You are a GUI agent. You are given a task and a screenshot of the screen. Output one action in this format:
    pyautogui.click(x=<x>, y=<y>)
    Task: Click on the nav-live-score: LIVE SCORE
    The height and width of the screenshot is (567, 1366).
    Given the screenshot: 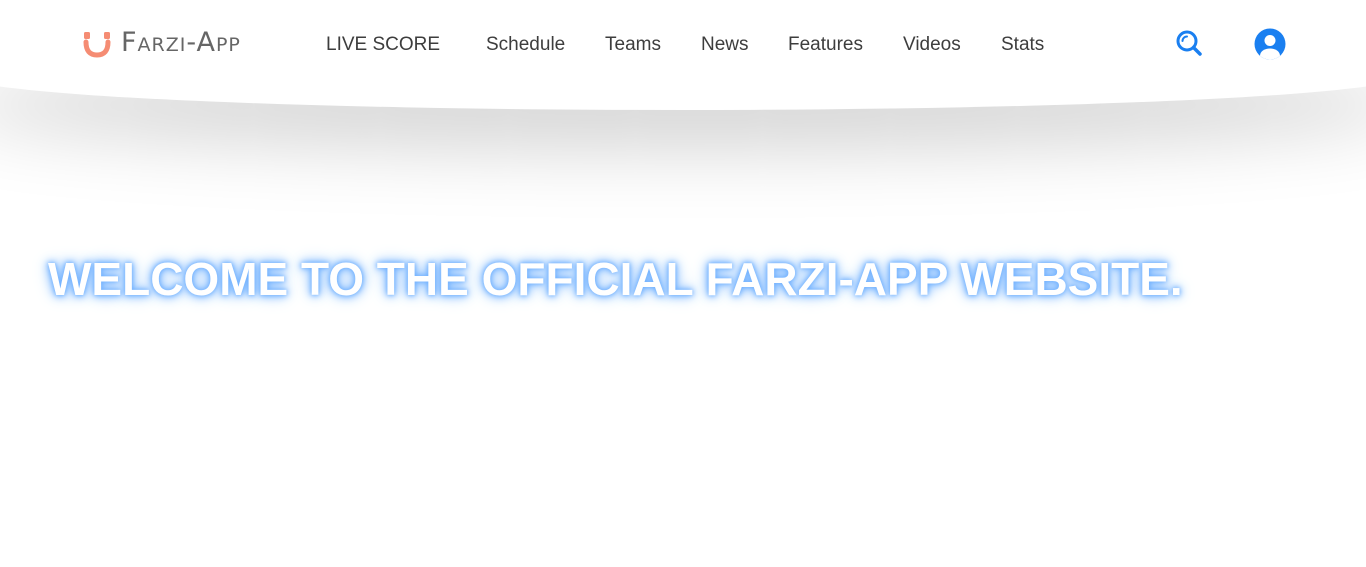 What is the action you would take?
    pyautogui.click(x=383, y=45)
    